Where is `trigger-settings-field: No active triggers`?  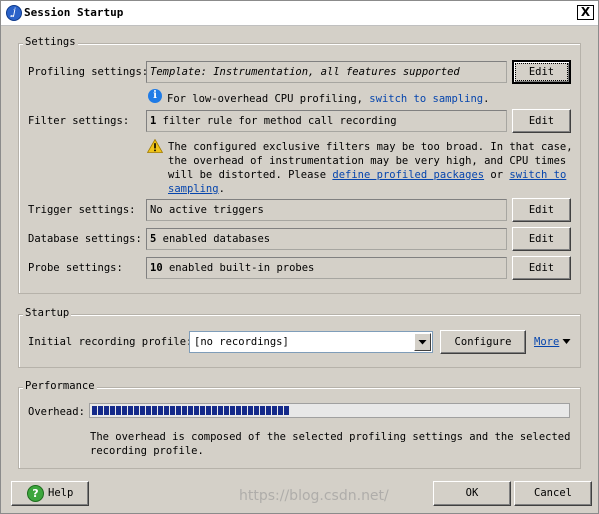 trigger-settings-field: No active triggers is located at coordinates (326, 210).